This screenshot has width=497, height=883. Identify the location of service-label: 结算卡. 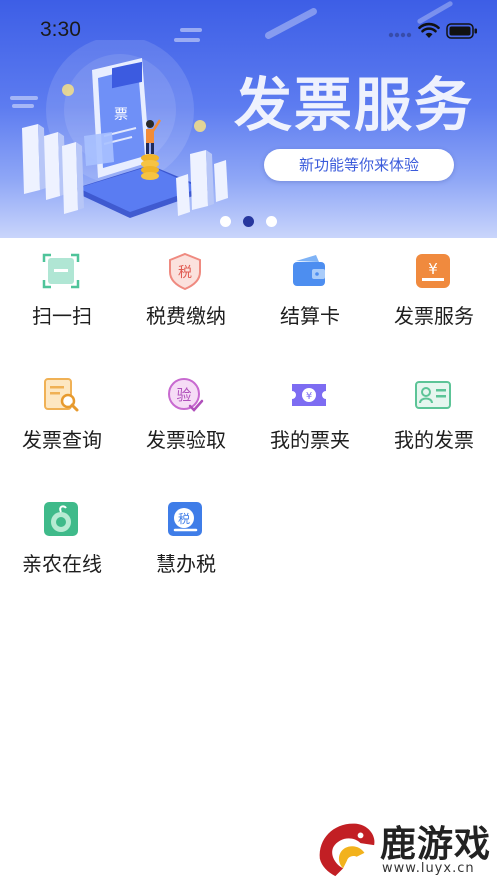
(310, 316).